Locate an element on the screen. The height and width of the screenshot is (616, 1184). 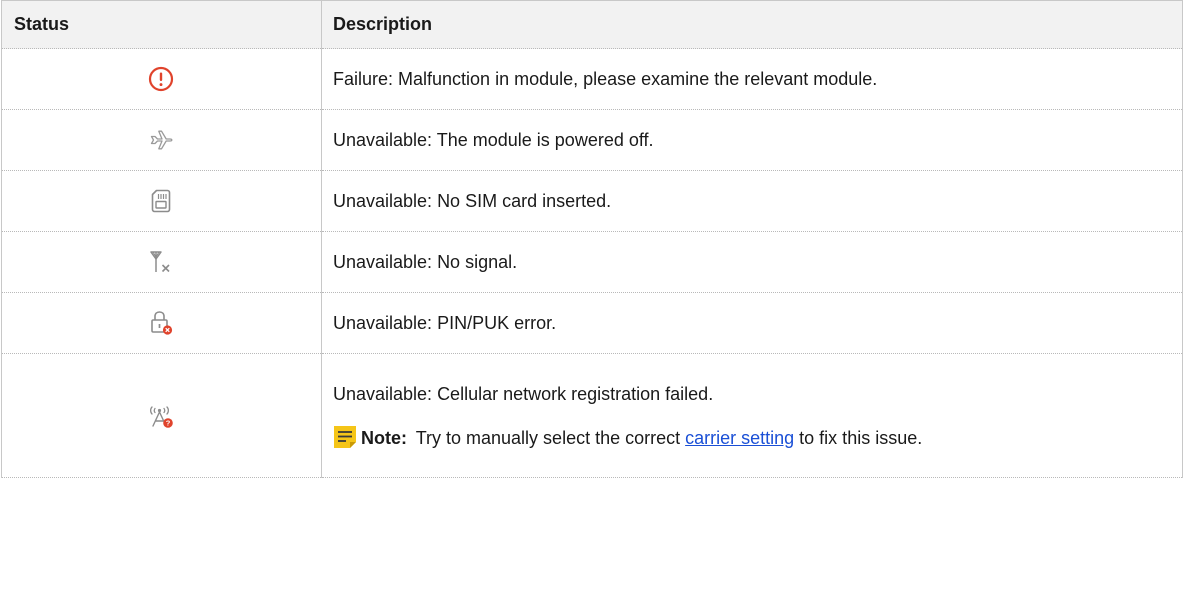
row-description: Unavailable: No SIM card inserted. is located at coordinates (472, 201).